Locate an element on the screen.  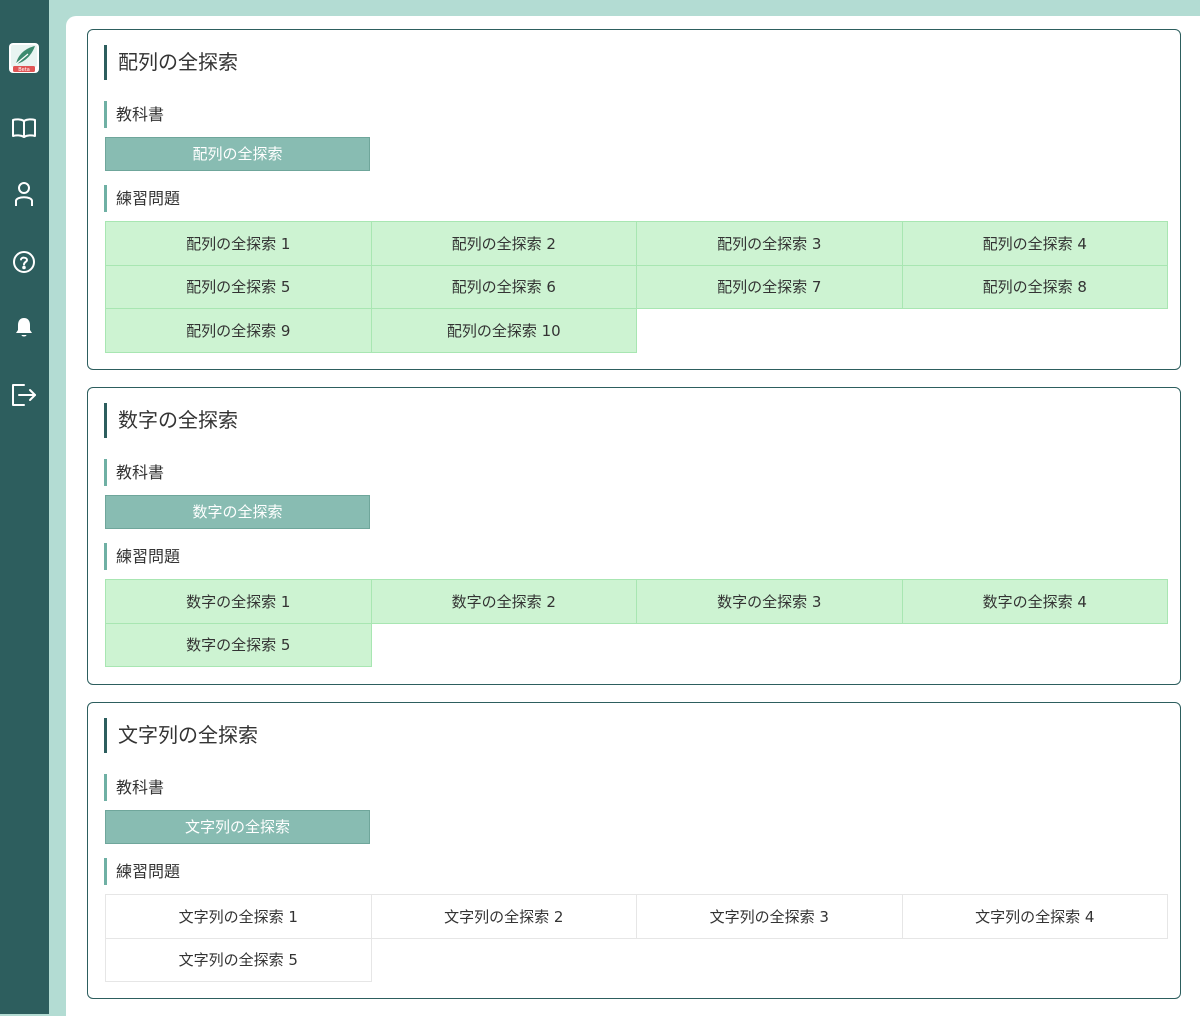
book-icon is located at coordinates (24, 128).